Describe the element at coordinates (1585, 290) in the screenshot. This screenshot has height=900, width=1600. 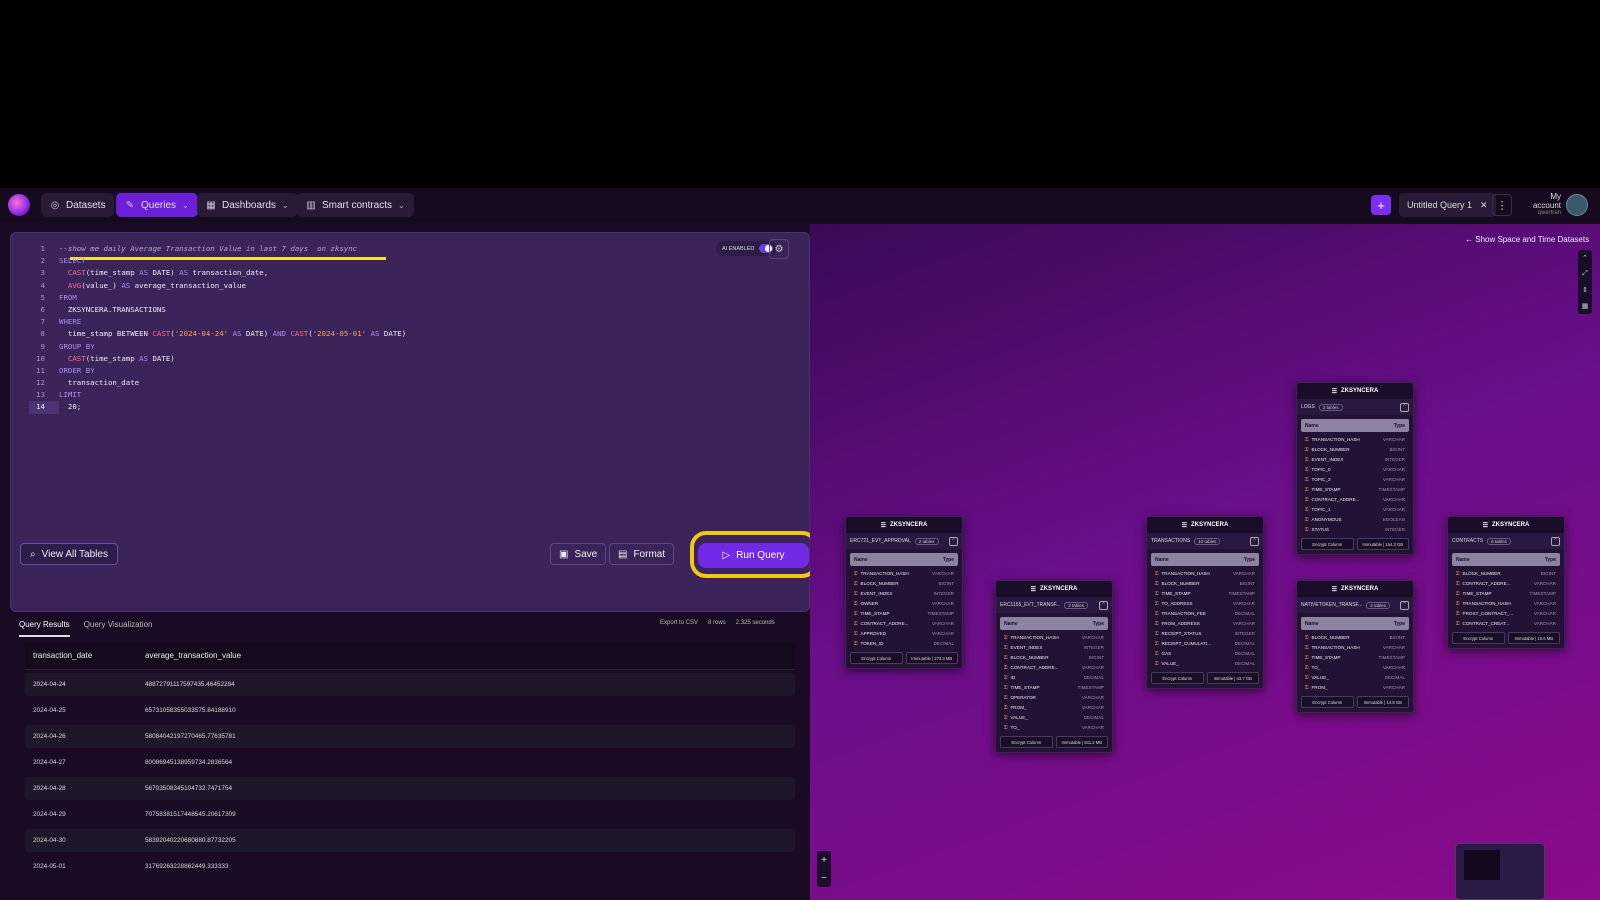
I see `fit-icon: ⇕` at that location.